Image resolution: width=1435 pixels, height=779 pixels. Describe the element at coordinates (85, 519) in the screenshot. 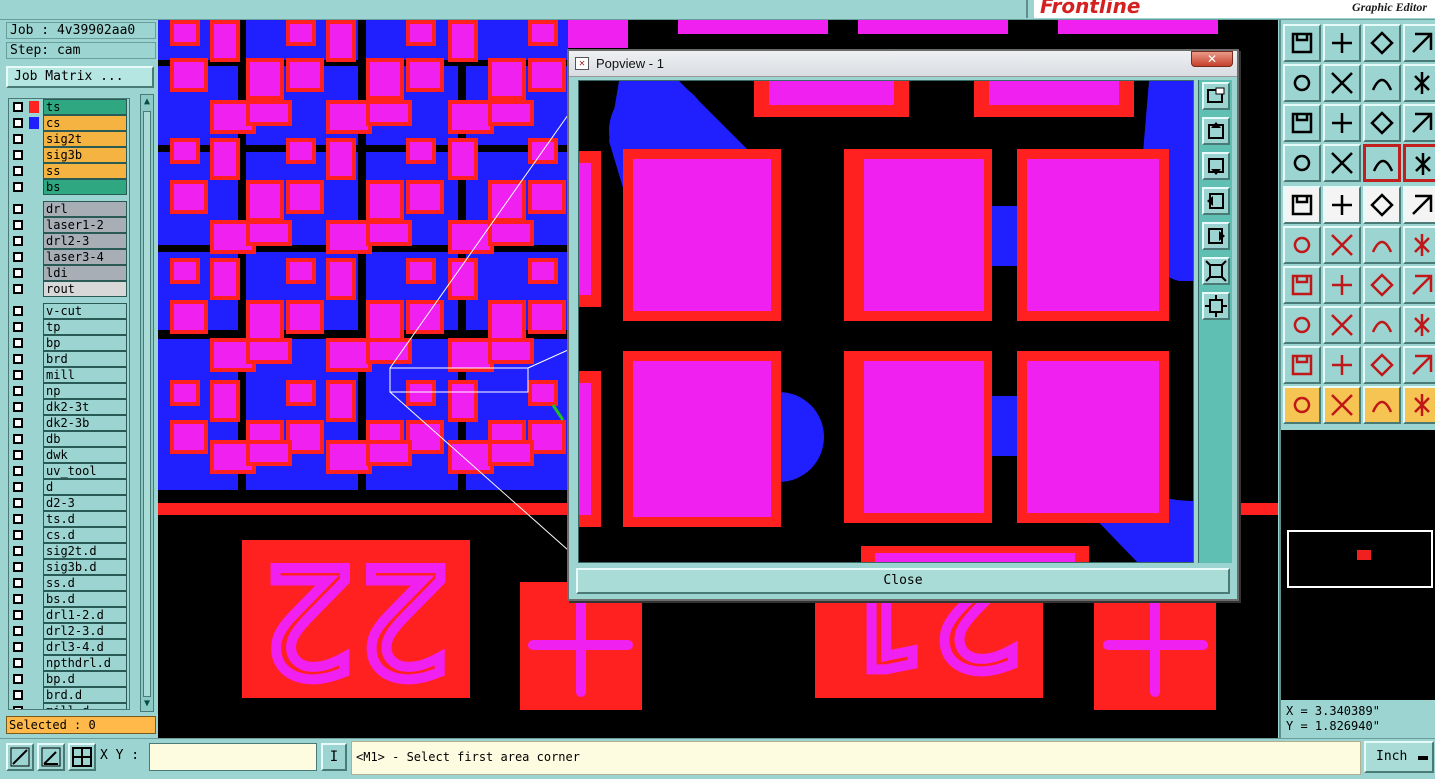

I see `layer-name: ts.d` at that location.